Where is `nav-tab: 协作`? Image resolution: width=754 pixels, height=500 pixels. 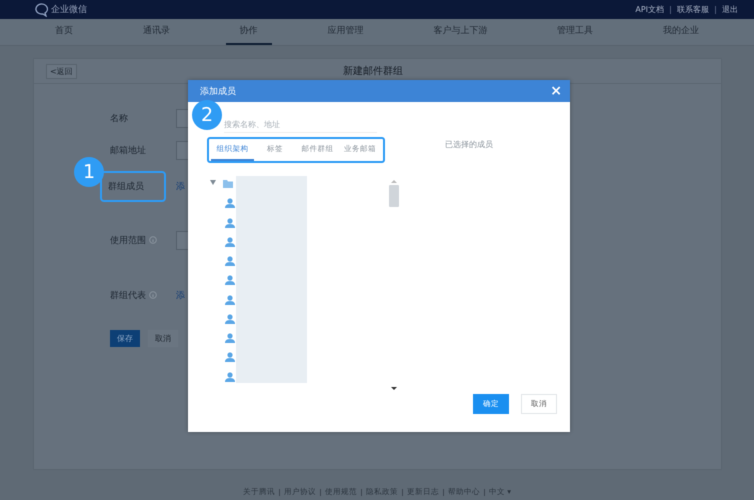 nav-tab: 协作 is located at coordinates (249, 32).